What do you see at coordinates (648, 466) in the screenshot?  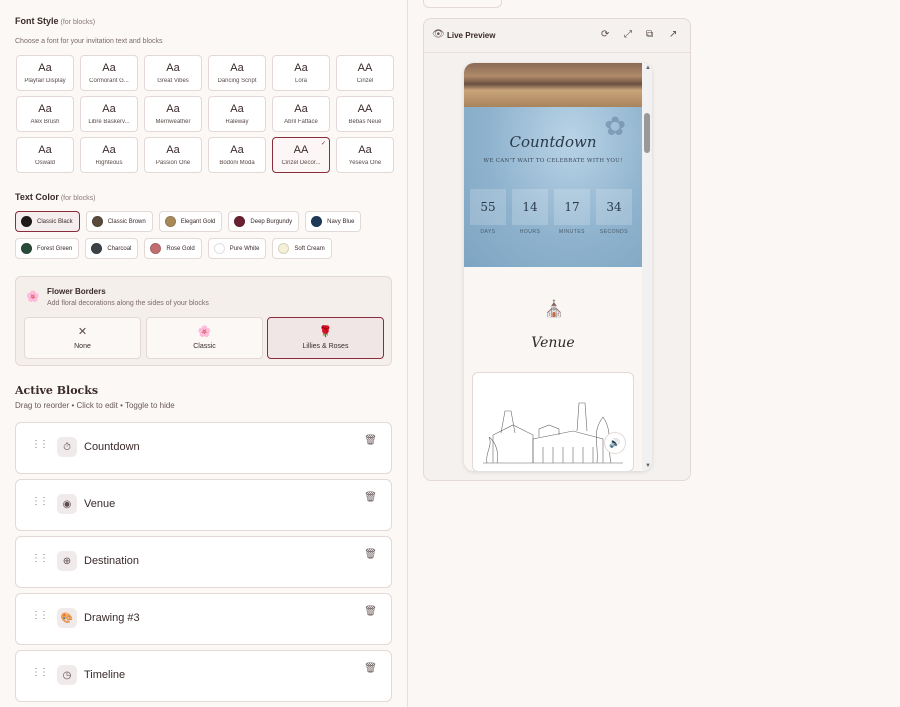 I see `scroll-down-icon: ▼` at bounding box center [648, 466].